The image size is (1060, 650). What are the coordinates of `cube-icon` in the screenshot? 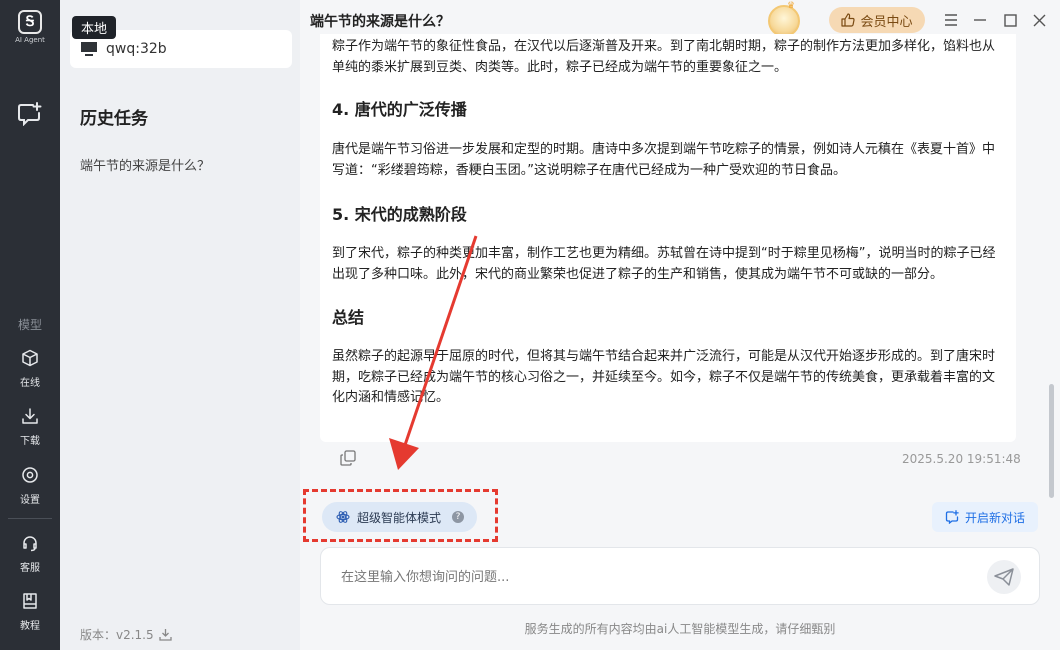 It's located at (30, 358).